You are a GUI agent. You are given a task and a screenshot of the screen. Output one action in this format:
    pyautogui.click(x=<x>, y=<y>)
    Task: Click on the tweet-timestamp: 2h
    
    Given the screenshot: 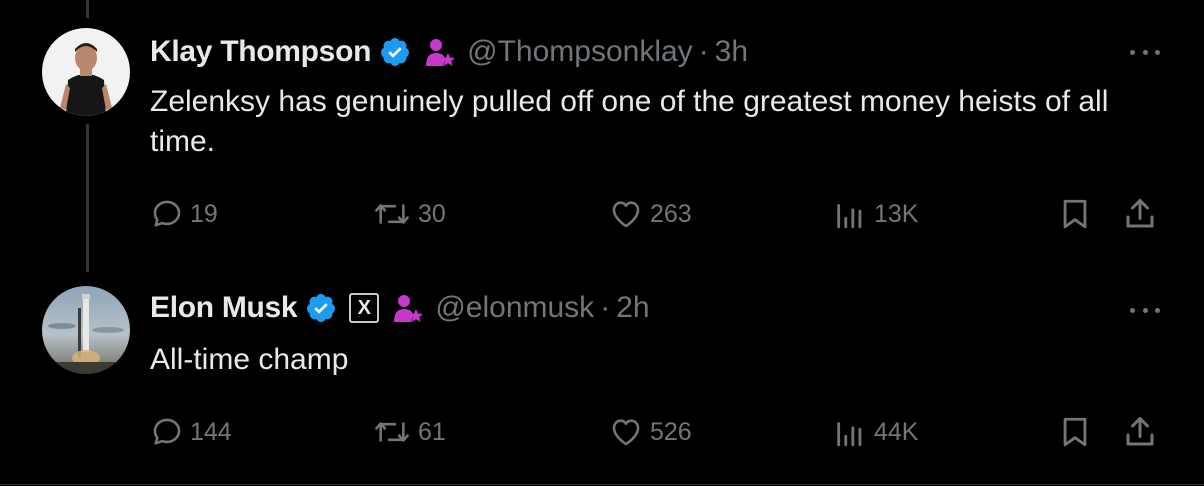 What is the action you would take?
    pyautogui.click(x=632, y=308)
    